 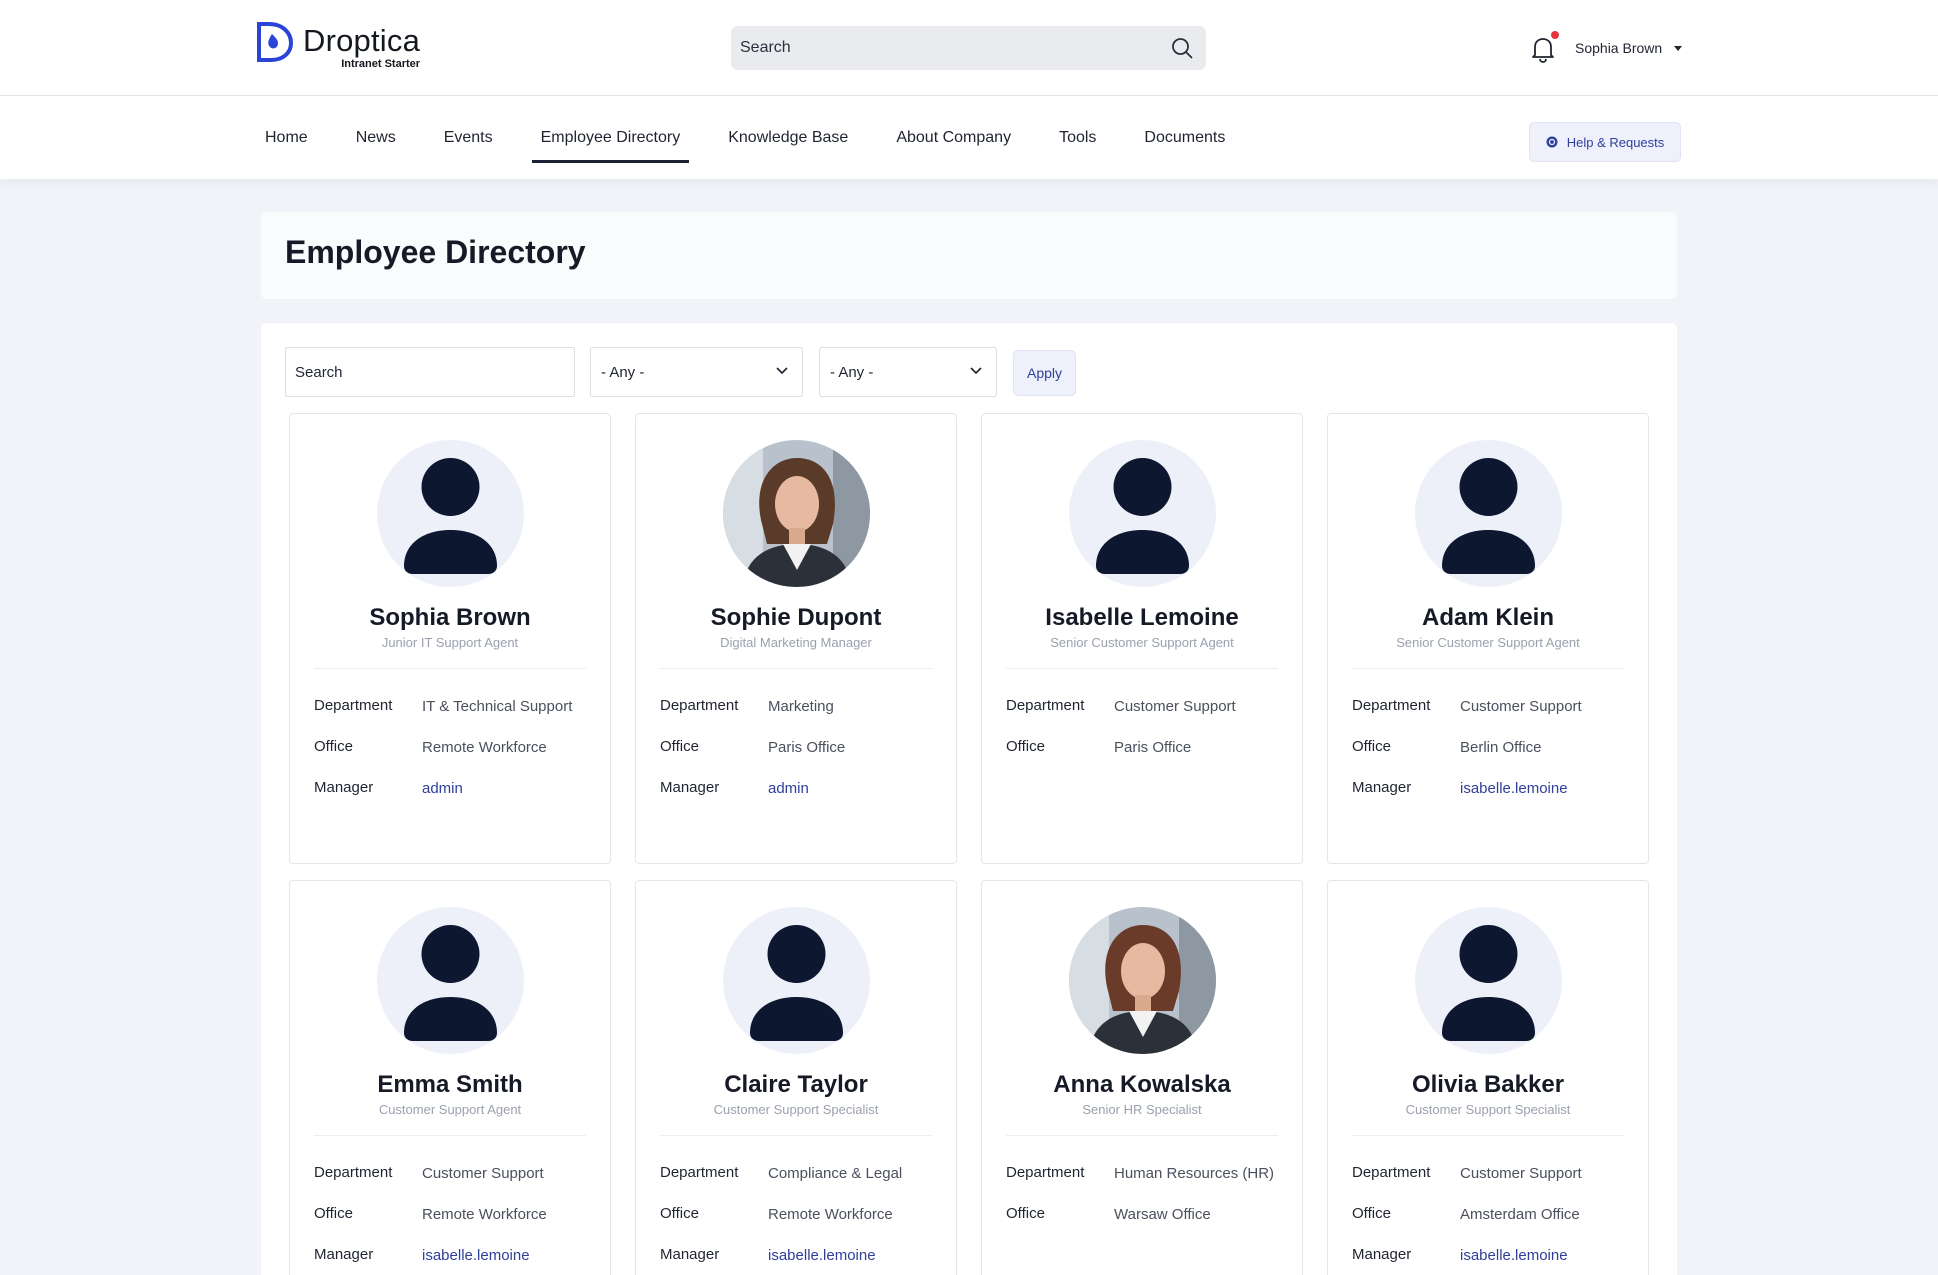 What do you see at coordinates (381, 64) in the screenshot?
I see `brand-tagline: Intranet Starter` at bounding box center [381, 64].